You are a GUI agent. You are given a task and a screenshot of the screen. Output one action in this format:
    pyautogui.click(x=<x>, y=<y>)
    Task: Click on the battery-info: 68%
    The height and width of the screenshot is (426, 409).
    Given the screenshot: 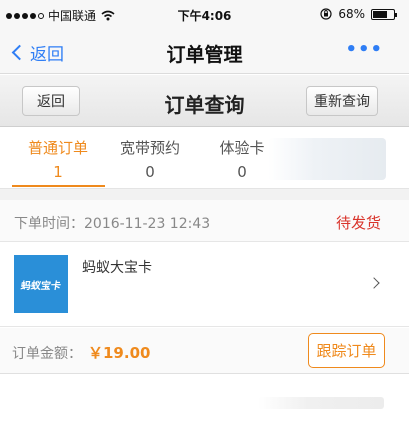 What is the action you would take?
    pyautogui.click(x=358, y=14)
    